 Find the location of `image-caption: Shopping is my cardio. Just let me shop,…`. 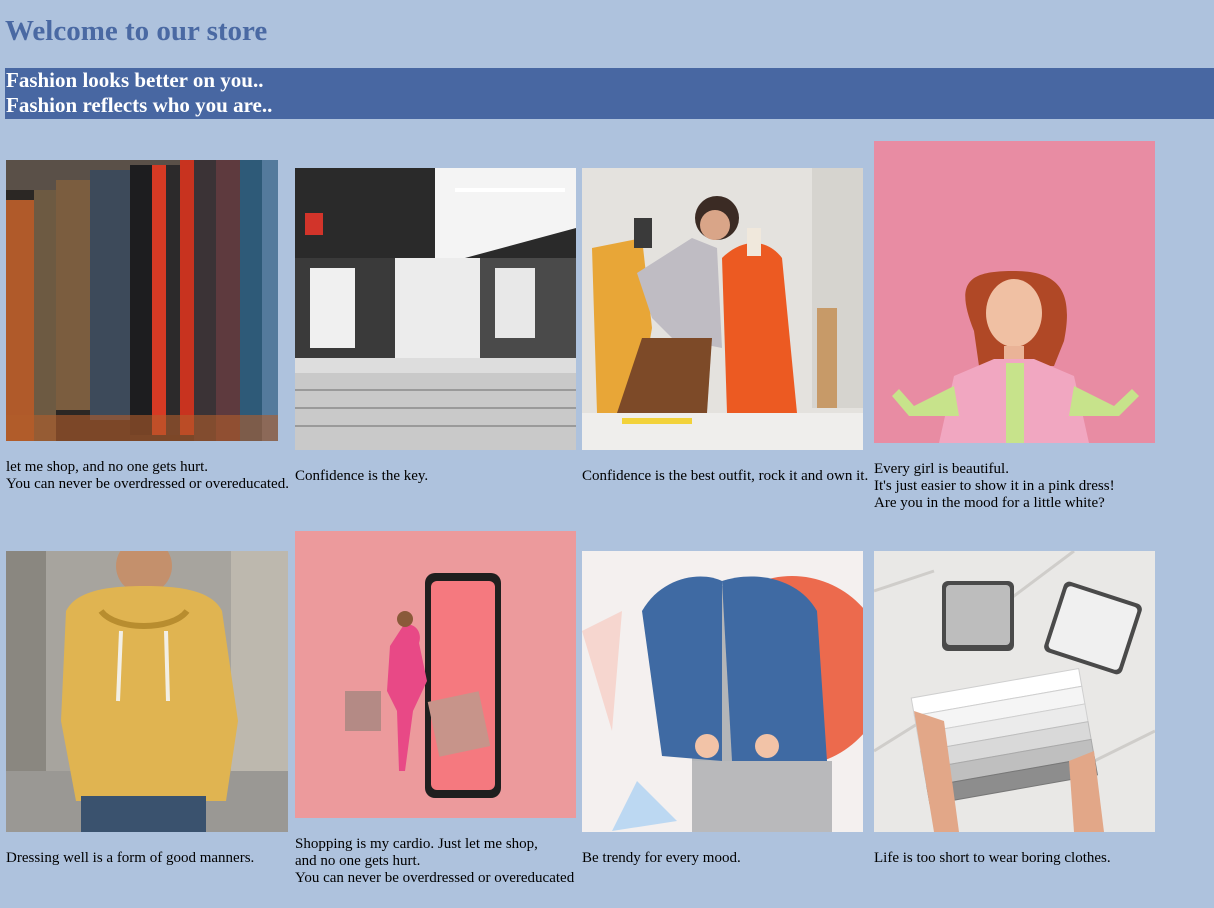

image-caption: Shopping is my cardio. Just let me shop,… is located at coordinates (434, 861).